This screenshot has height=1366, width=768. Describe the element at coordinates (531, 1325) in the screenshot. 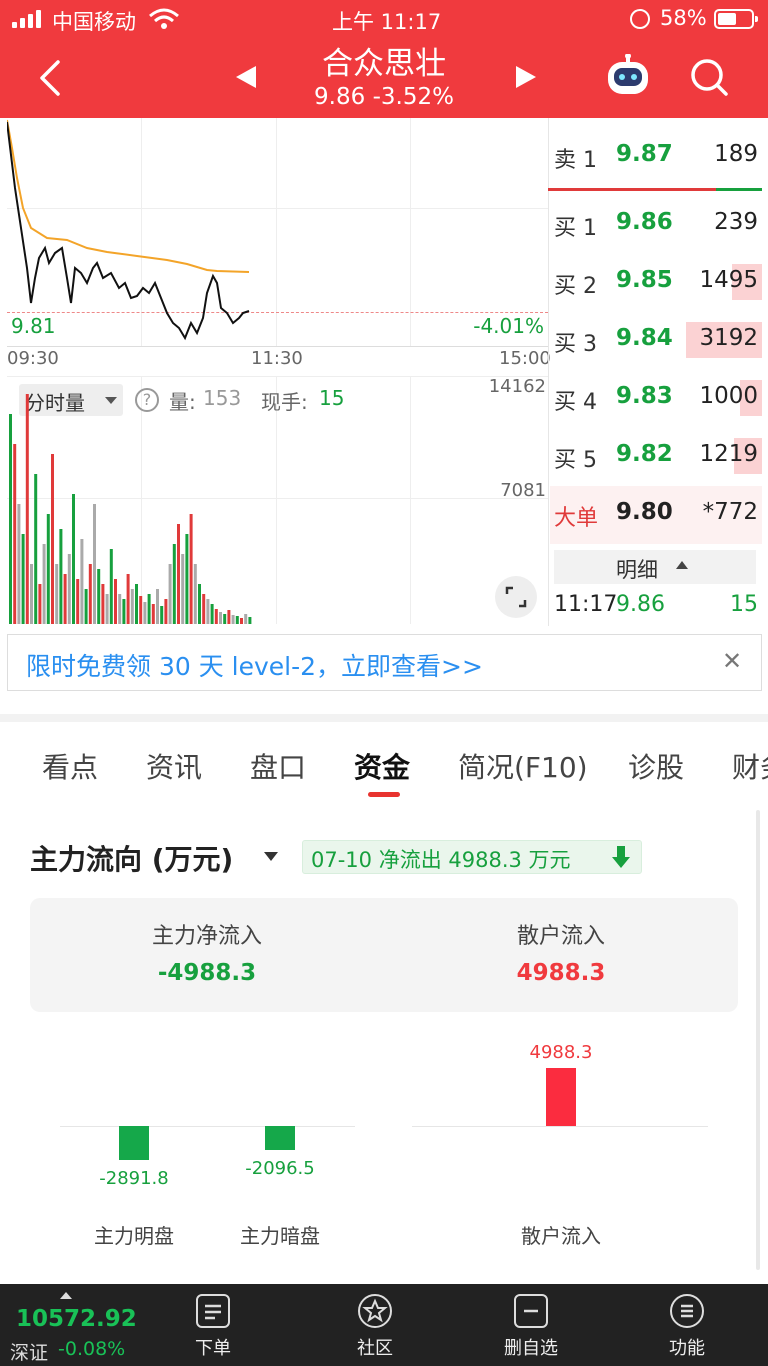

I see `nav-remove-watchlist: 删自选` at that location.